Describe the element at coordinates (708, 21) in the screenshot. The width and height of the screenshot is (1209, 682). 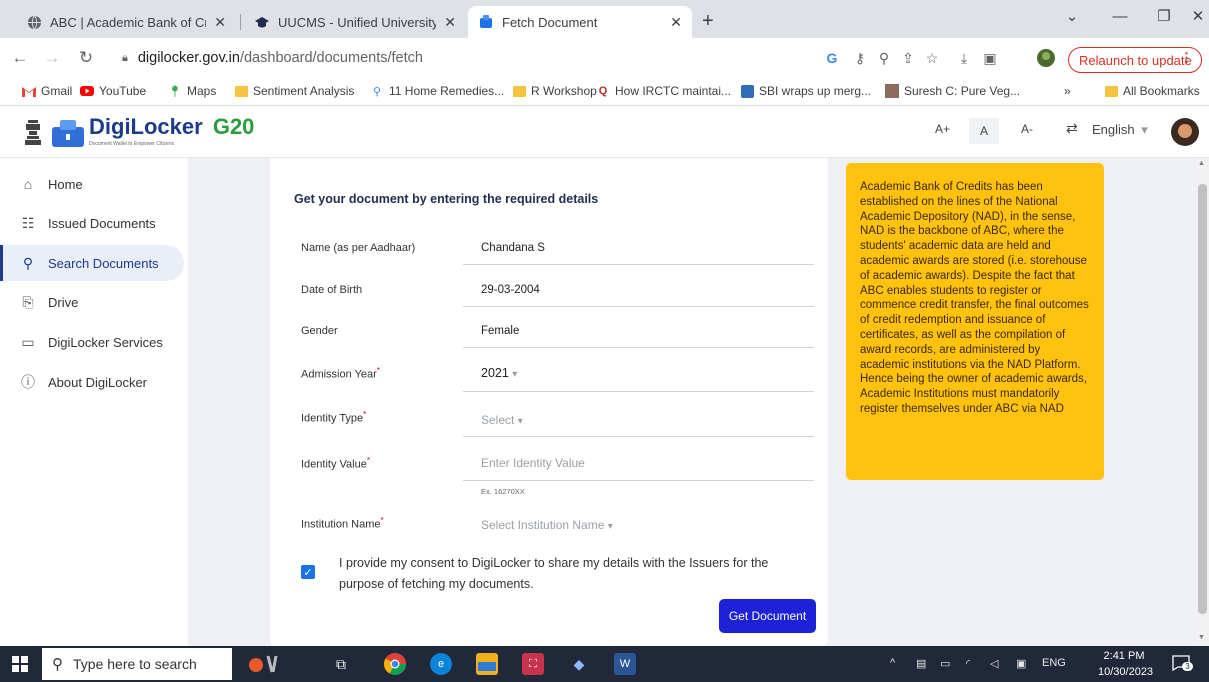
I see `new-tab-button: +` at that location.